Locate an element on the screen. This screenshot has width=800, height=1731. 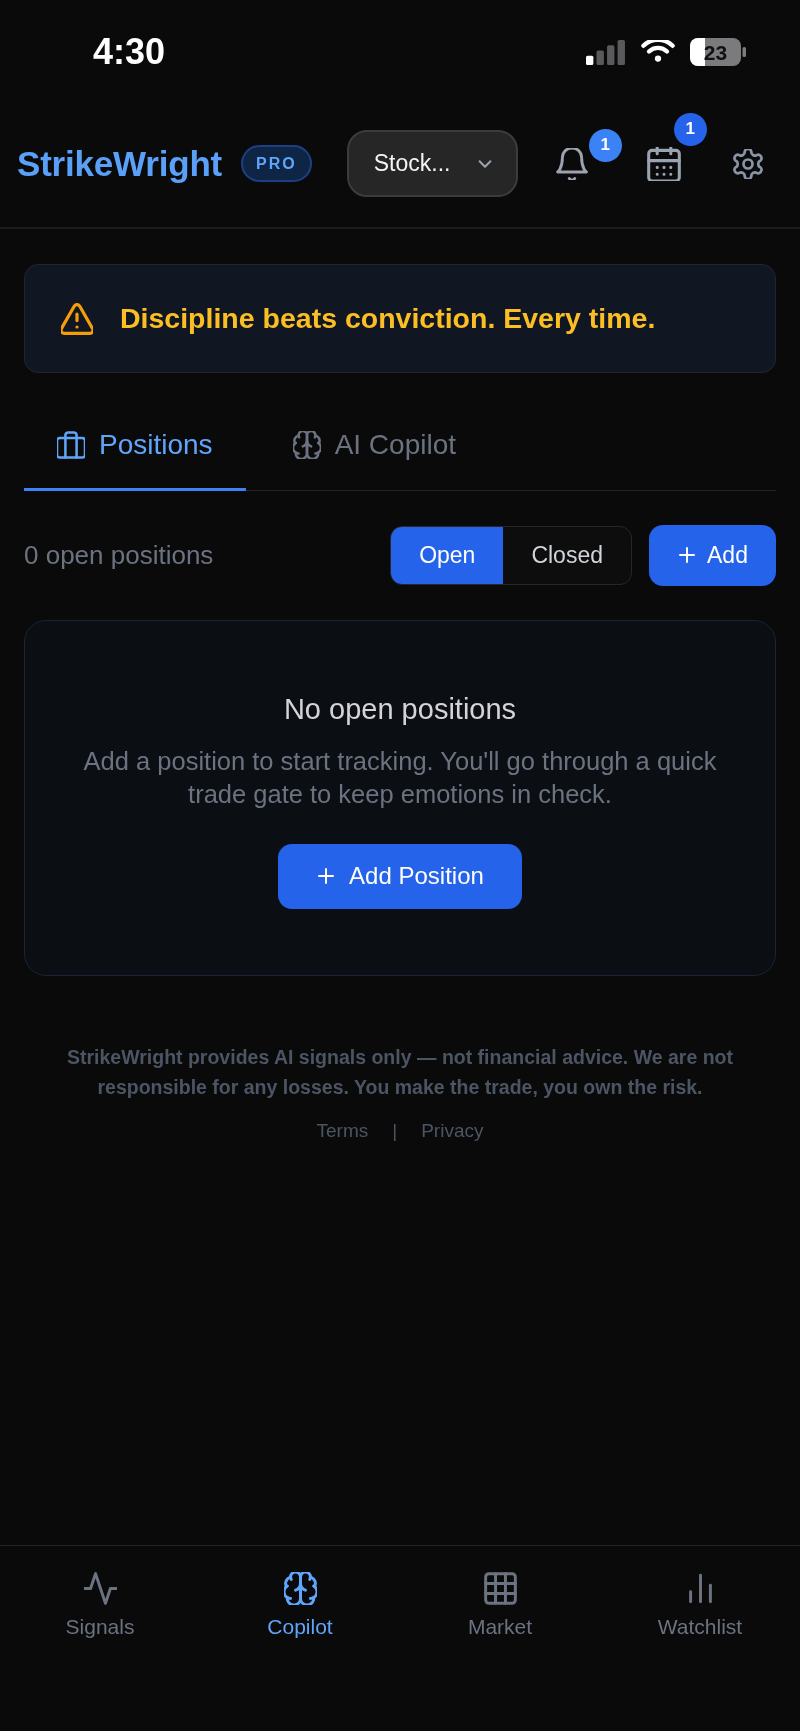
footer-link: Terms is located at coordinates (342, 1130).